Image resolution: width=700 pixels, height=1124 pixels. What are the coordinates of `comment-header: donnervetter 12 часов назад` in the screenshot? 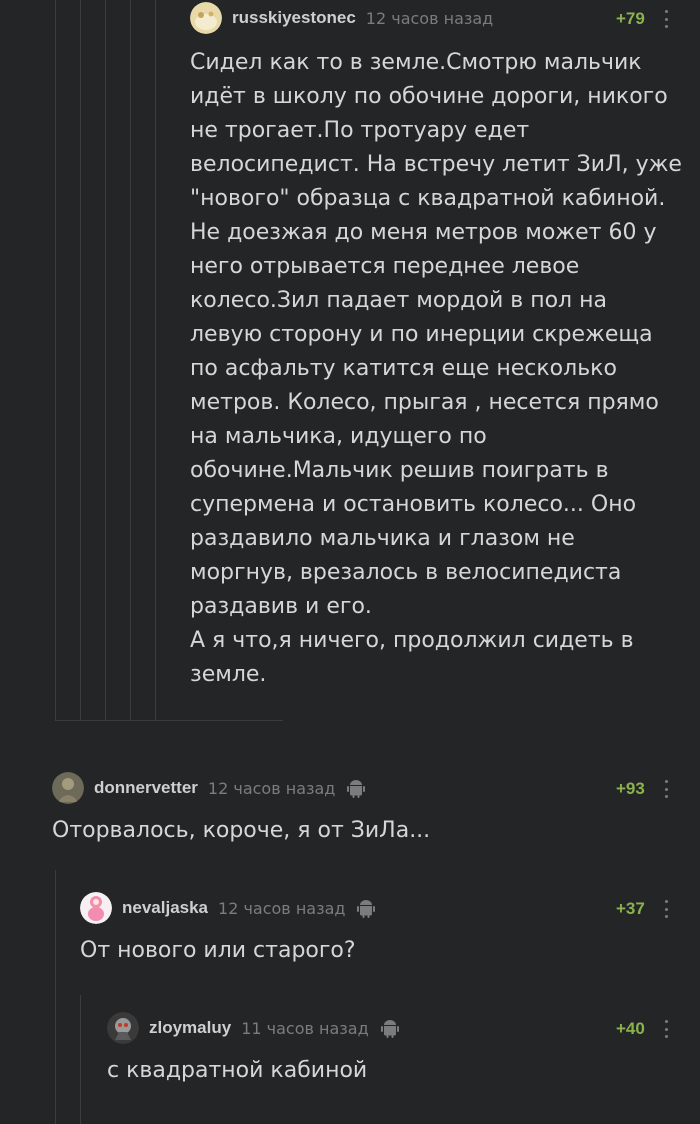 It's located at (209, 788).